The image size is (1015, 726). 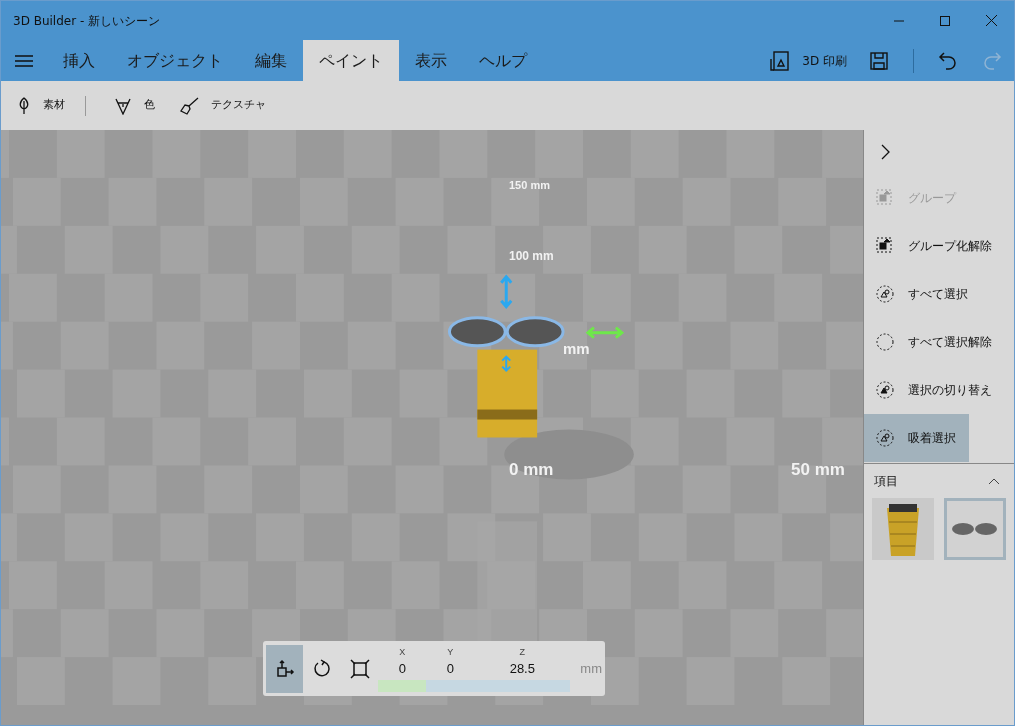 I want to click on minimize-icon, so click(x=899, y=20).